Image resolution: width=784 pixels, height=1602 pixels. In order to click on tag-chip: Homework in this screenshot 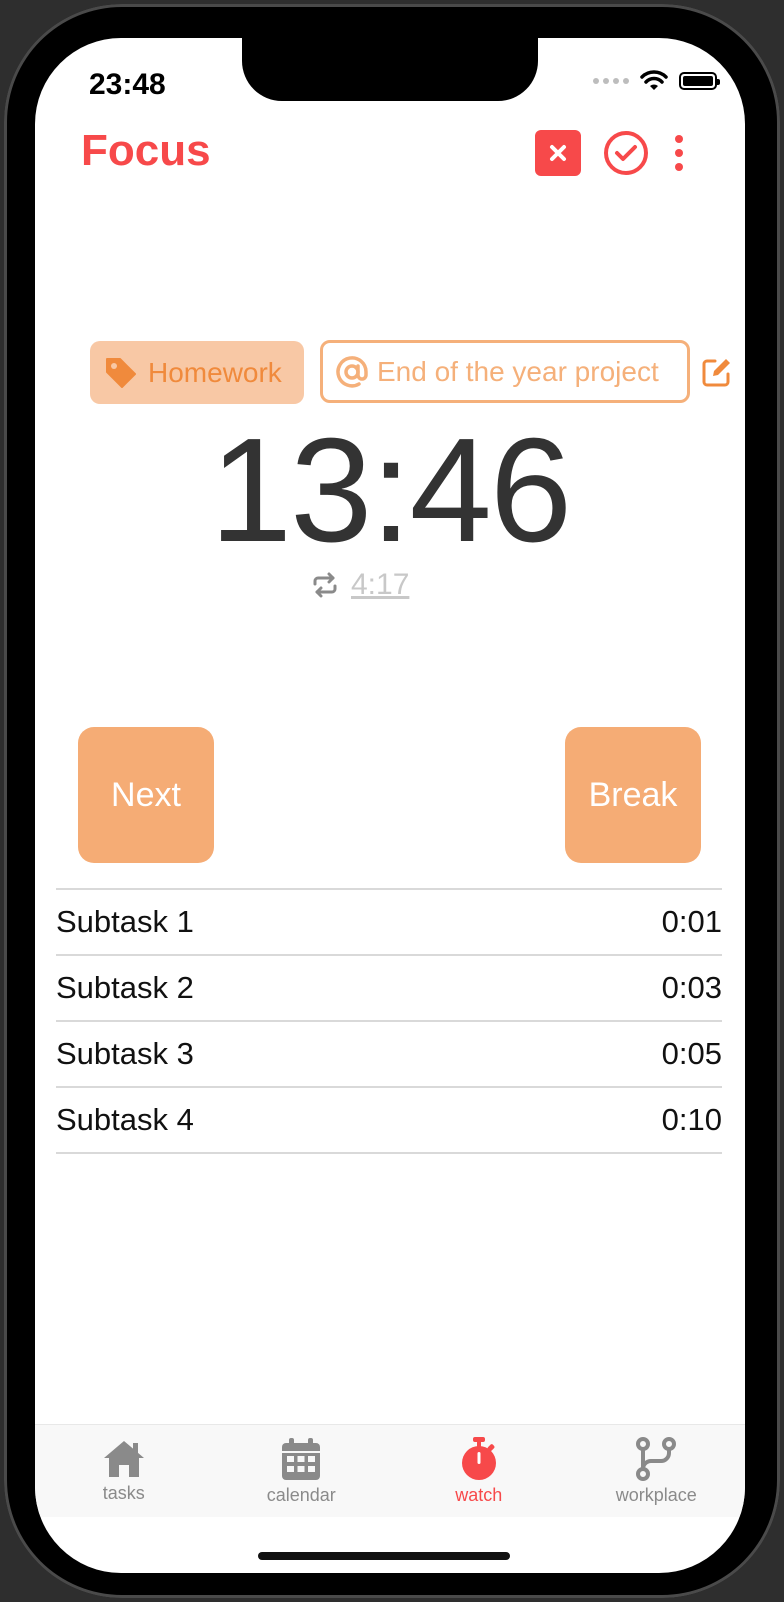, I will do `click(197, 372)`.